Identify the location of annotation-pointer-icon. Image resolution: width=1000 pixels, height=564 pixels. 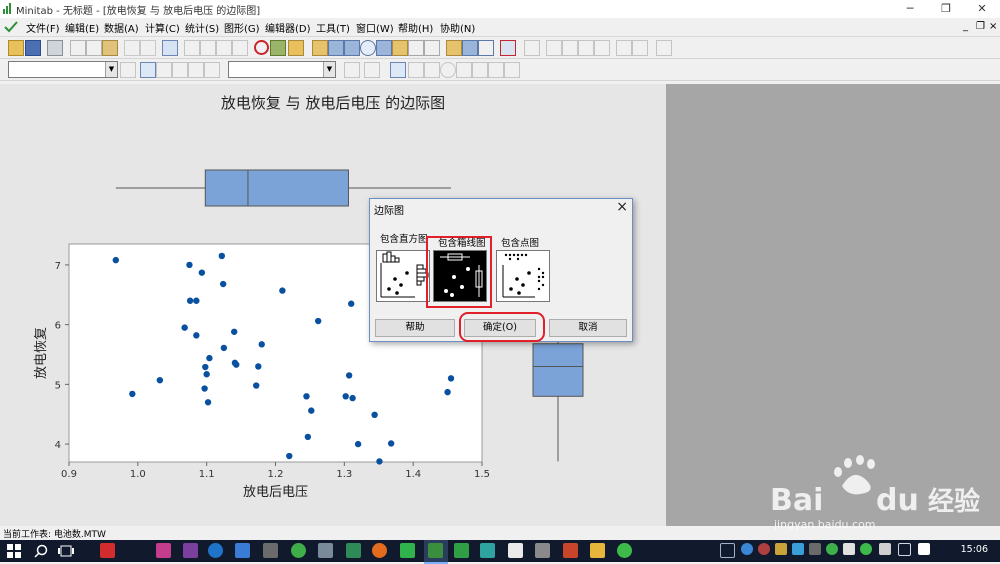
(398, 70).